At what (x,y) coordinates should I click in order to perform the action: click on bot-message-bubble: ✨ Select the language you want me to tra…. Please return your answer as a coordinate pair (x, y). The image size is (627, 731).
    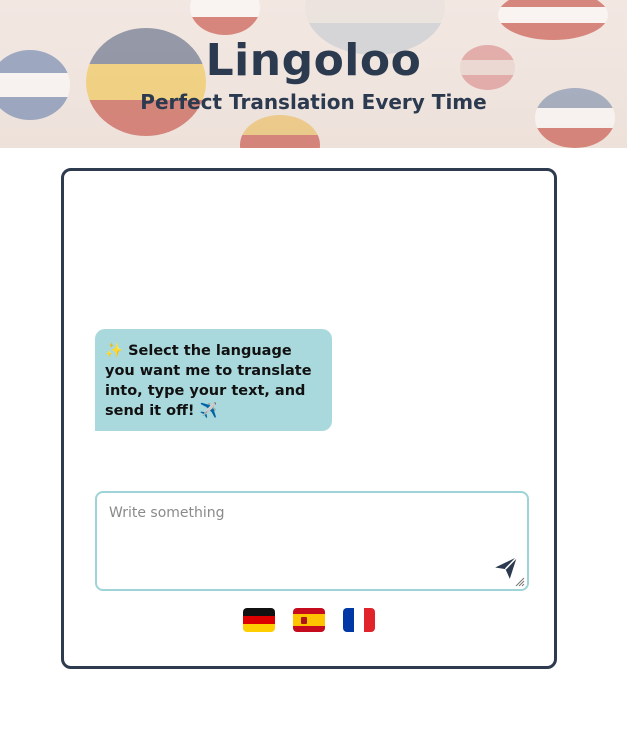
    Looking at the image, I should click on (213, 380).